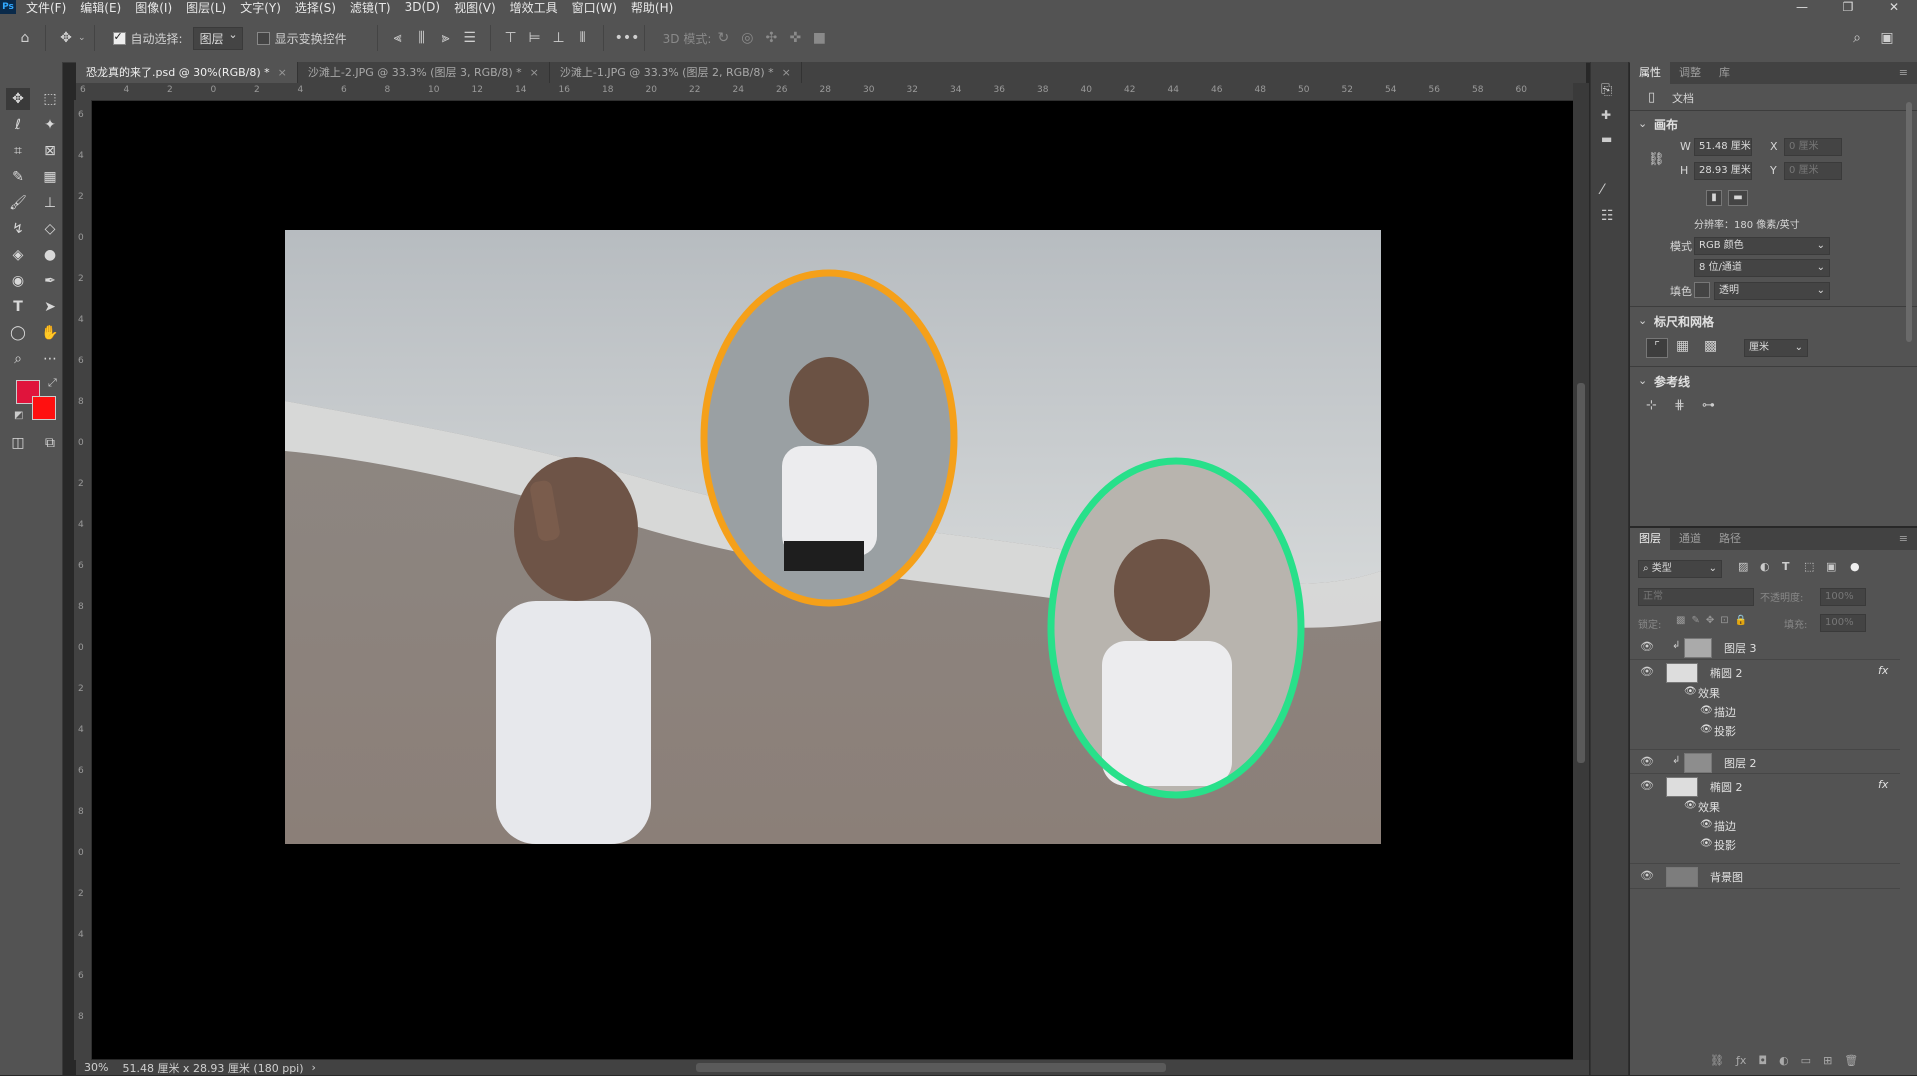 This screenshot has height=1076, width=1917. I want to click on add-style-icon: ƒx, so click(1741, 1060).